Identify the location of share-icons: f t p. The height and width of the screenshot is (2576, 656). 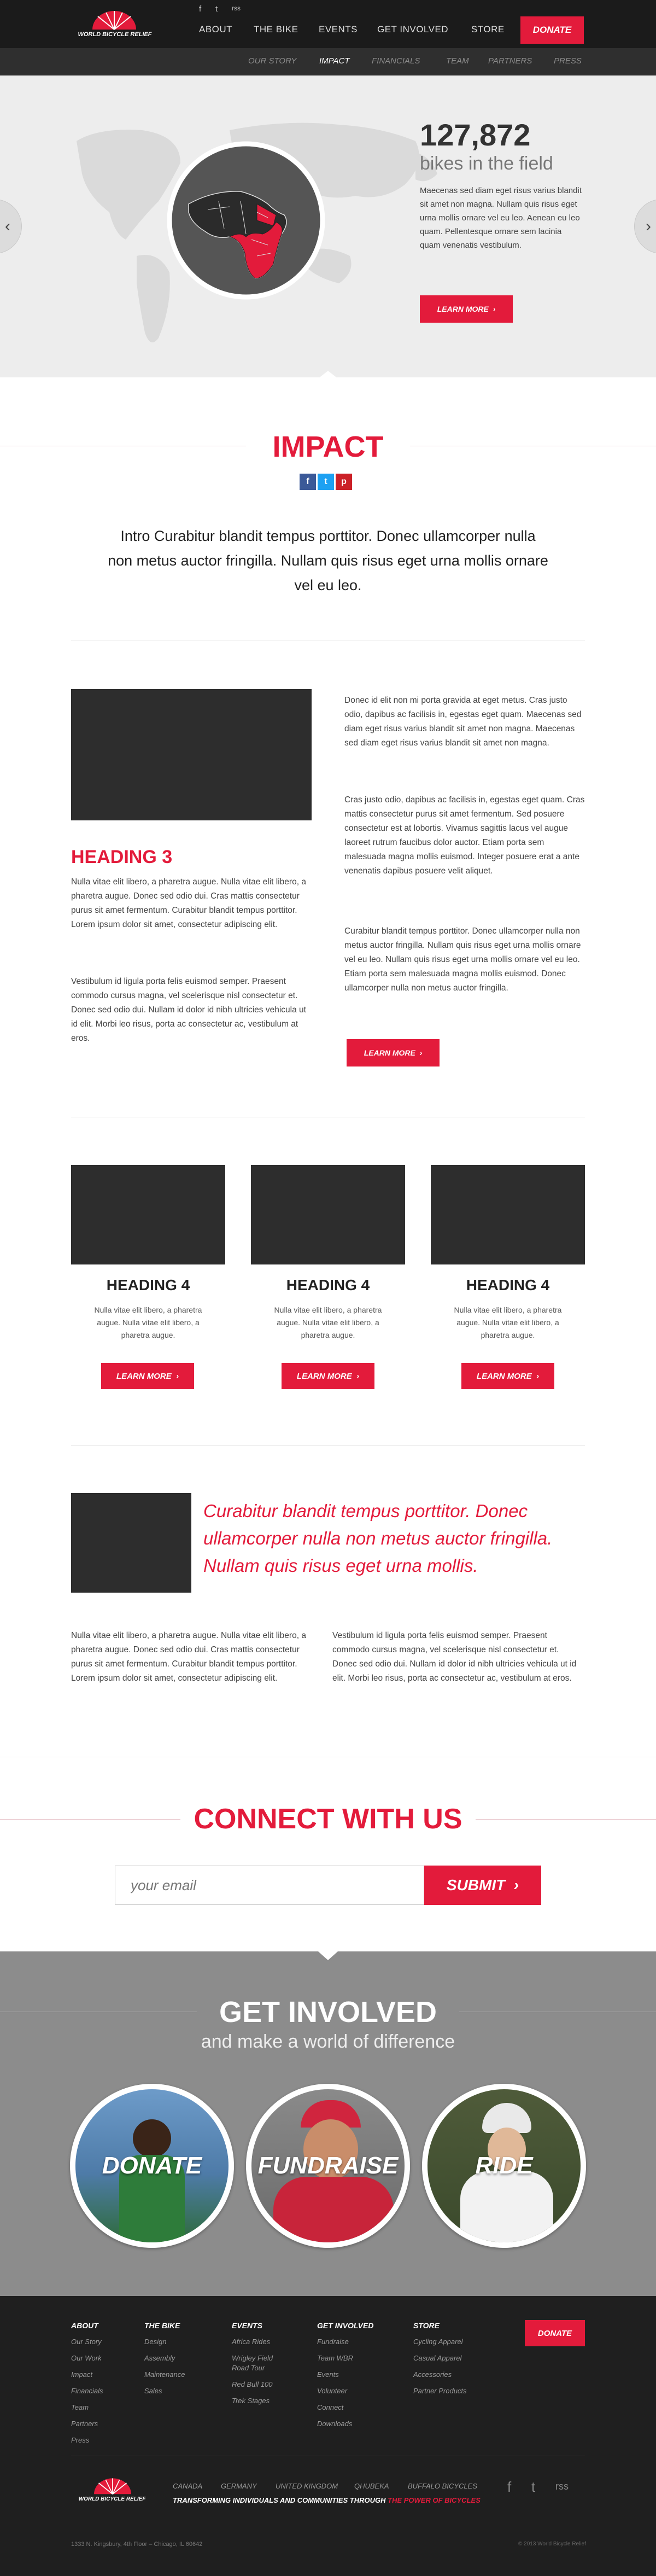
(326, 482).